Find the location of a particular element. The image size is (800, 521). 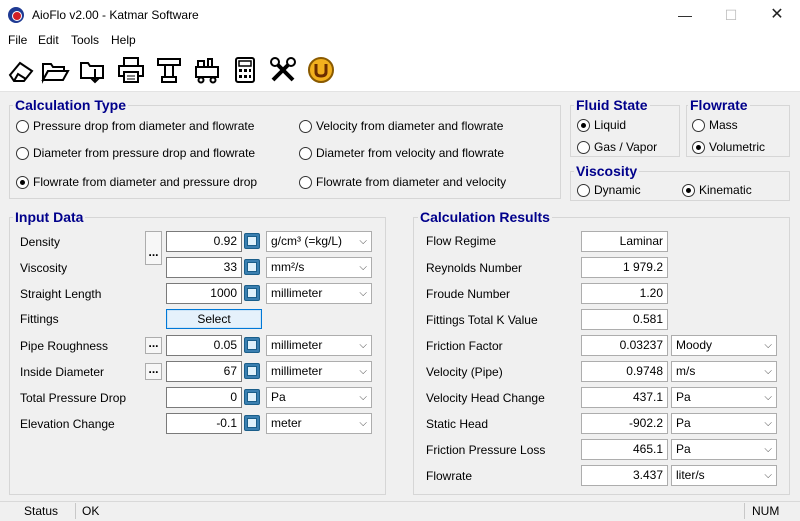

app-icon is located at coordinates (16, 15).